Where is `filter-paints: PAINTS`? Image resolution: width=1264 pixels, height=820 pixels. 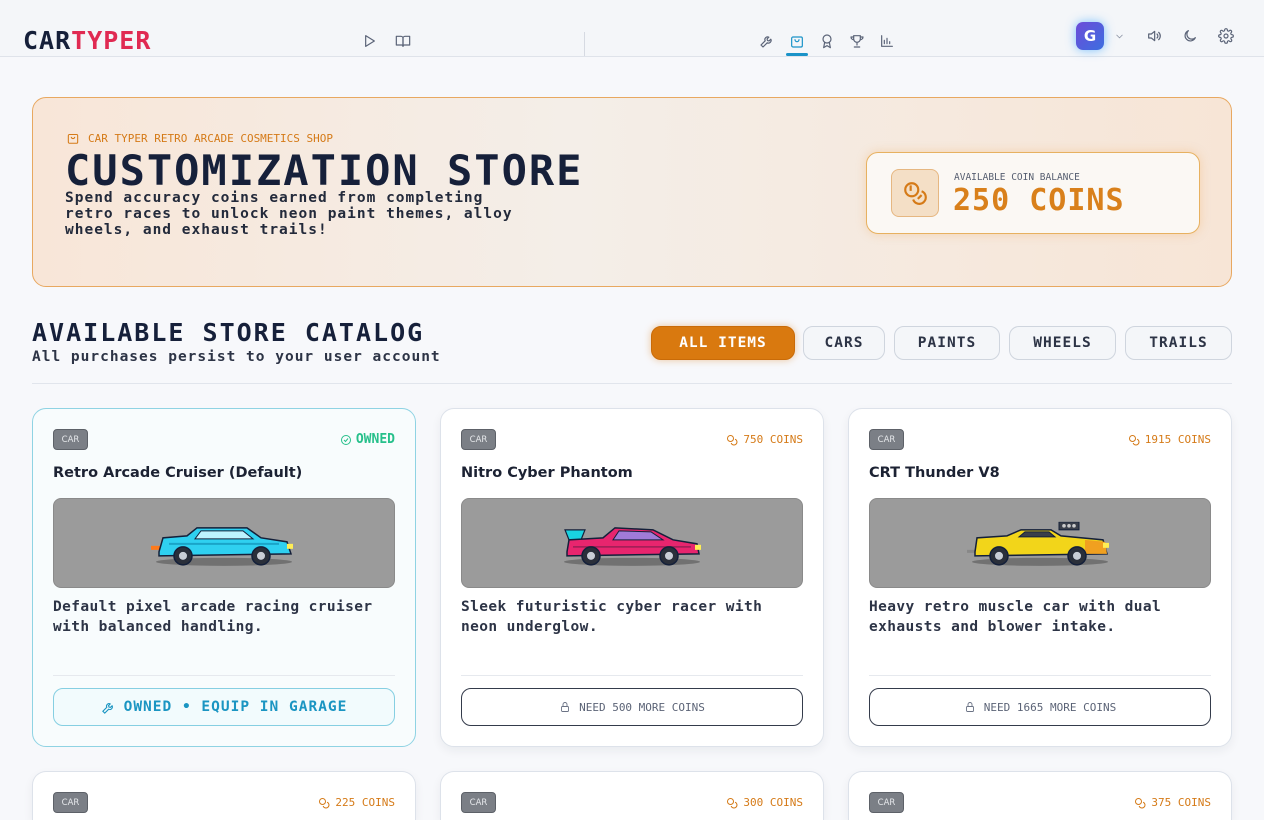
filter-paints: PAINTS is located at coordinates (947, 343).